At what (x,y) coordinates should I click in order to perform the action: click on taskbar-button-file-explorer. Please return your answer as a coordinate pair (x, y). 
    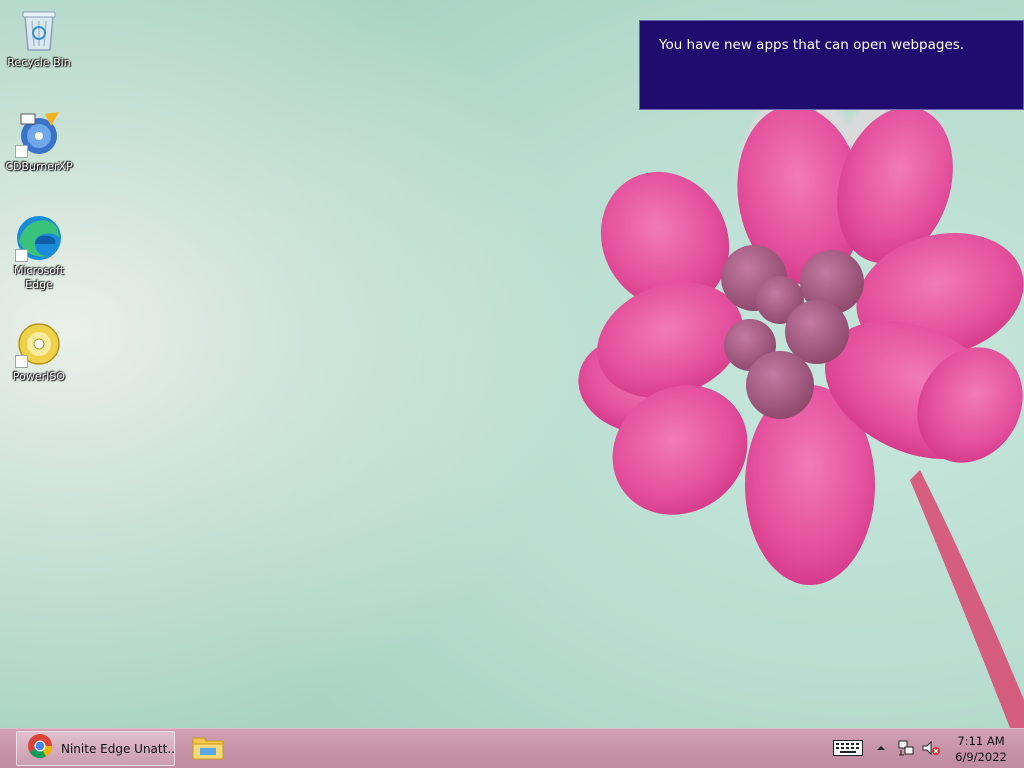
    Looking at the image, I should click on (208, 748).